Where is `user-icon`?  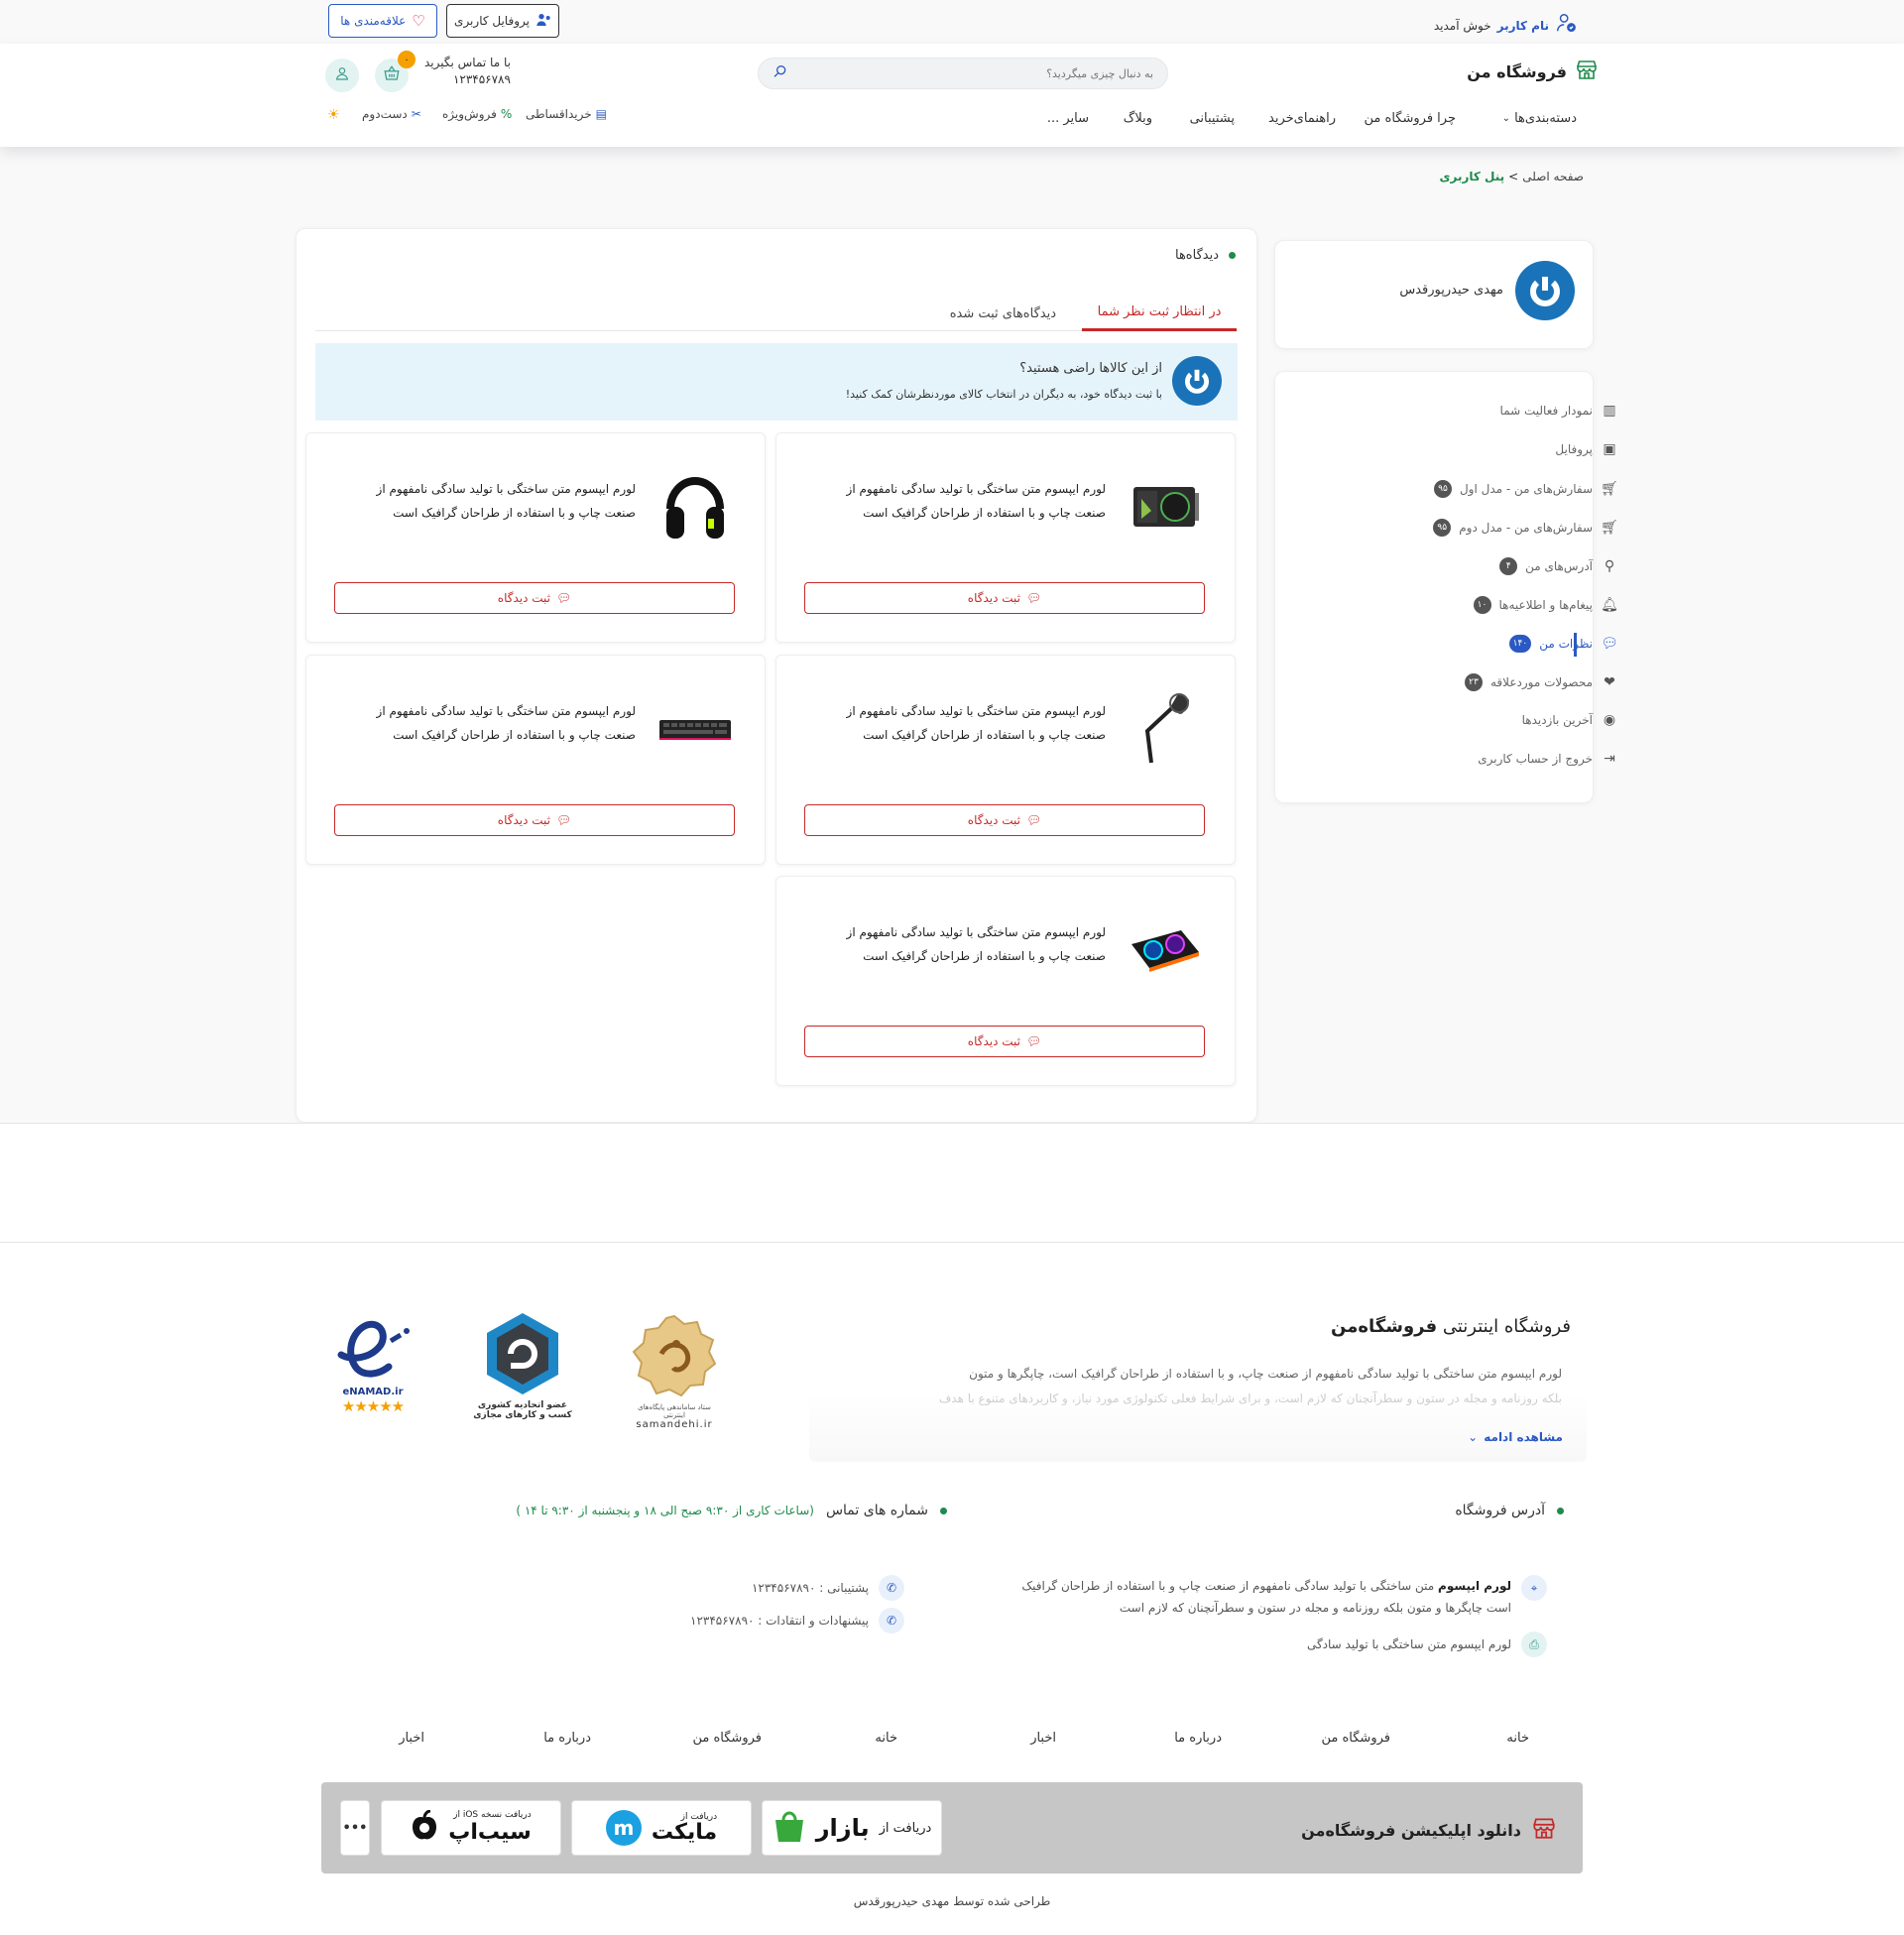 user-icon is located at coordinates (342, 75).